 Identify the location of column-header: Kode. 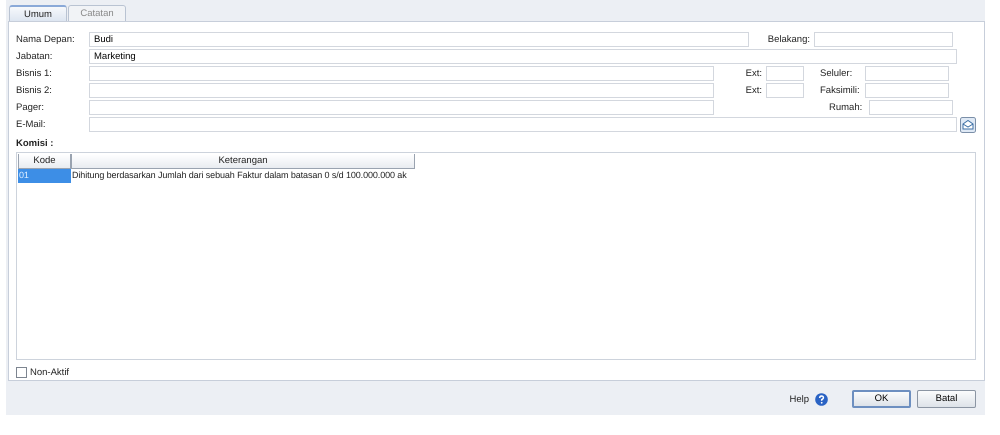
(44, 161).